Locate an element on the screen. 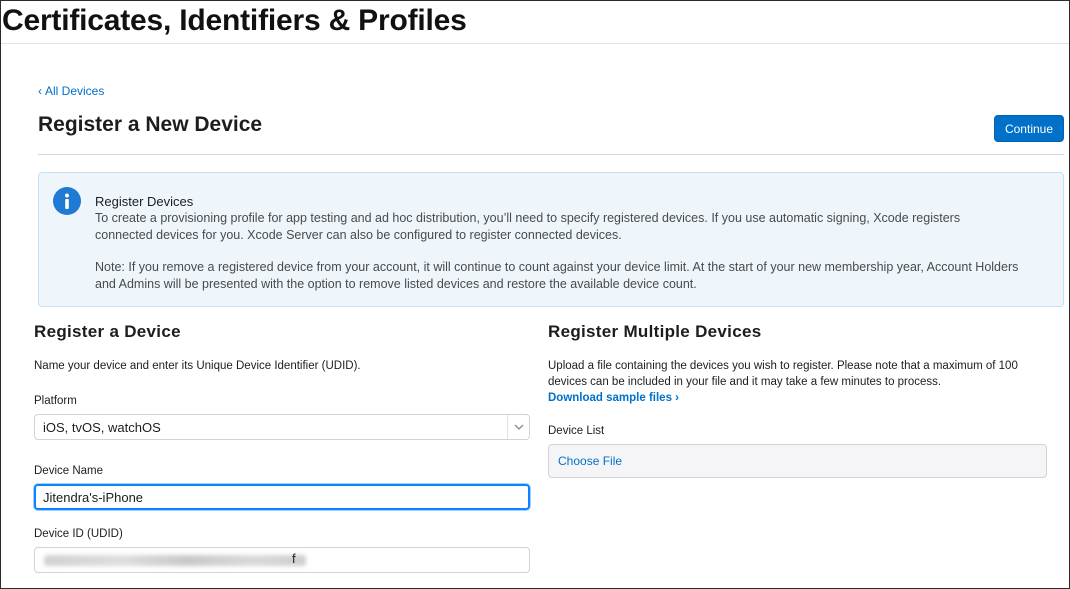  choose-file-label: Choose File is located at coordinates (590, 461).